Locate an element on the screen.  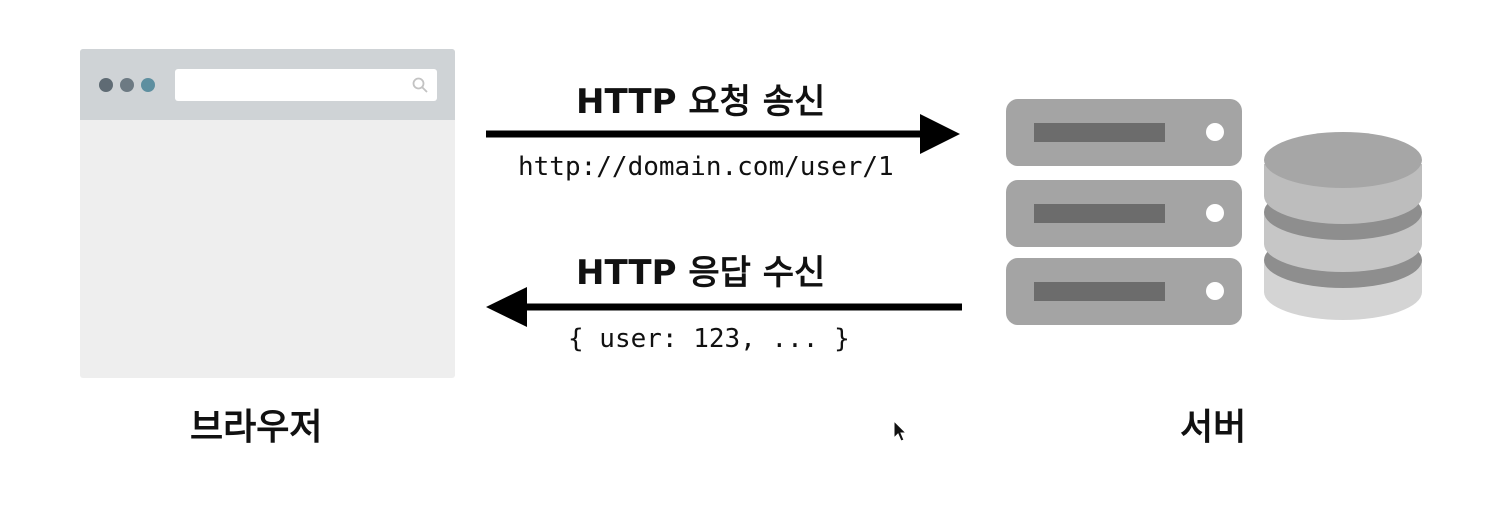
mouse-cursor-icon is located at coordinates (900, 431).